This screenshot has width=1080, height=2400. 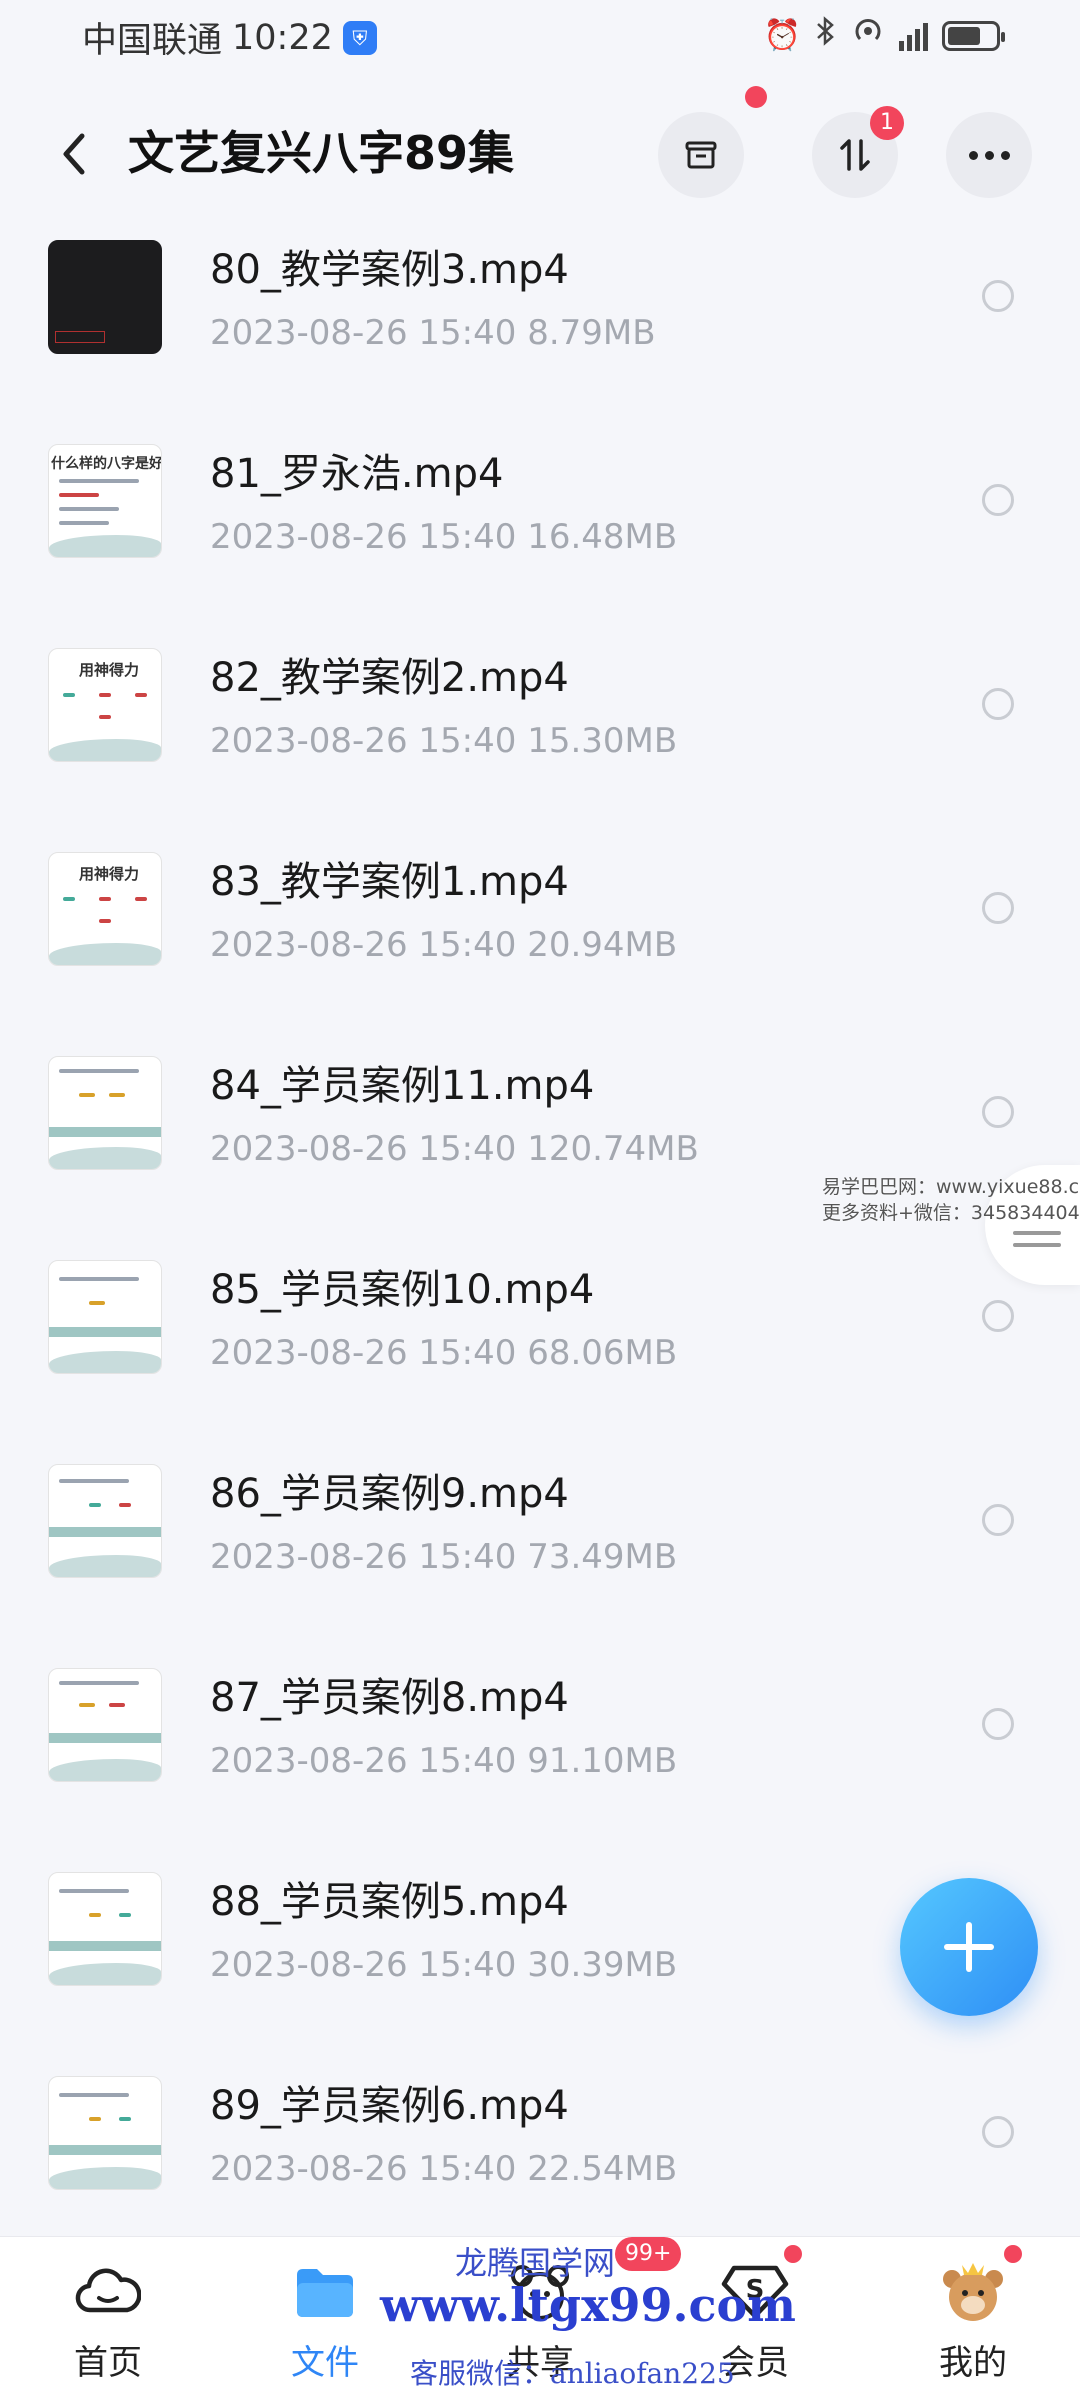 I want to click on file-row: 85_学员案例10.mp4 2023-08-26 15:40 68.06MB, so click(x=540, y=1347).